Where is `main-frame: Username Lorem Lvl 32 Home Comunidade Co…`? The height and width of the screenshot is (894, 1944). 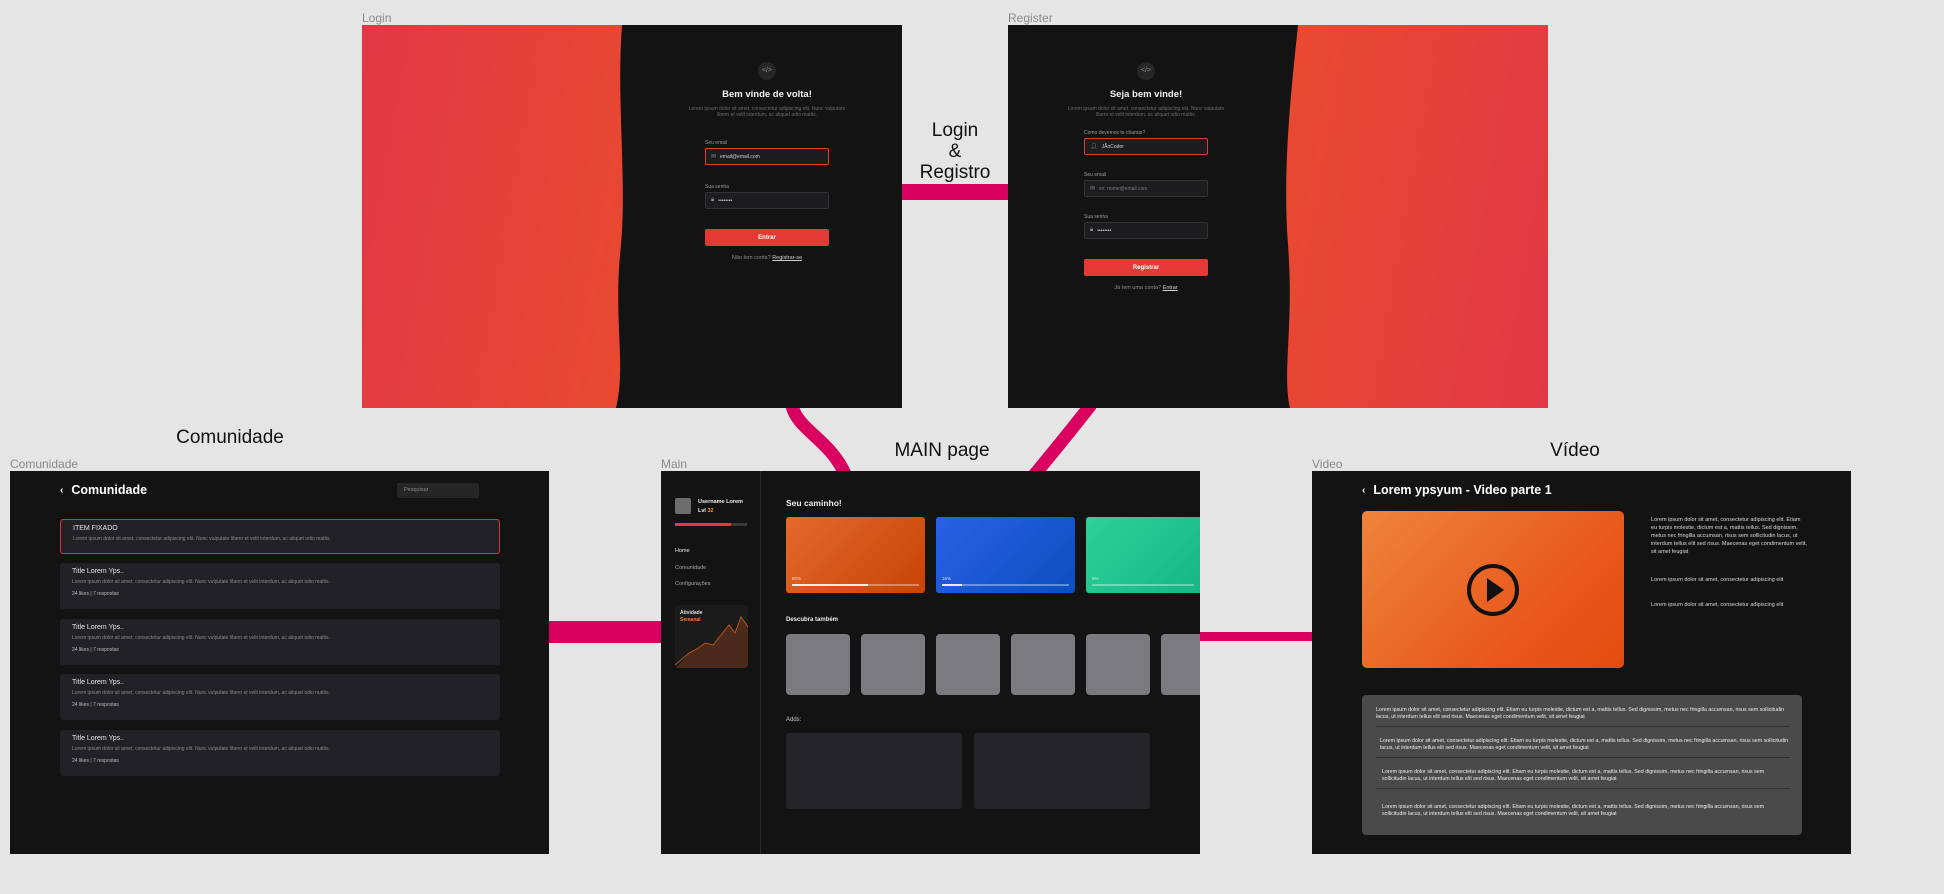 main-frame: Username Lorem Lvl 32 Home Comunidade Co… is located at coordinates (930, 662).